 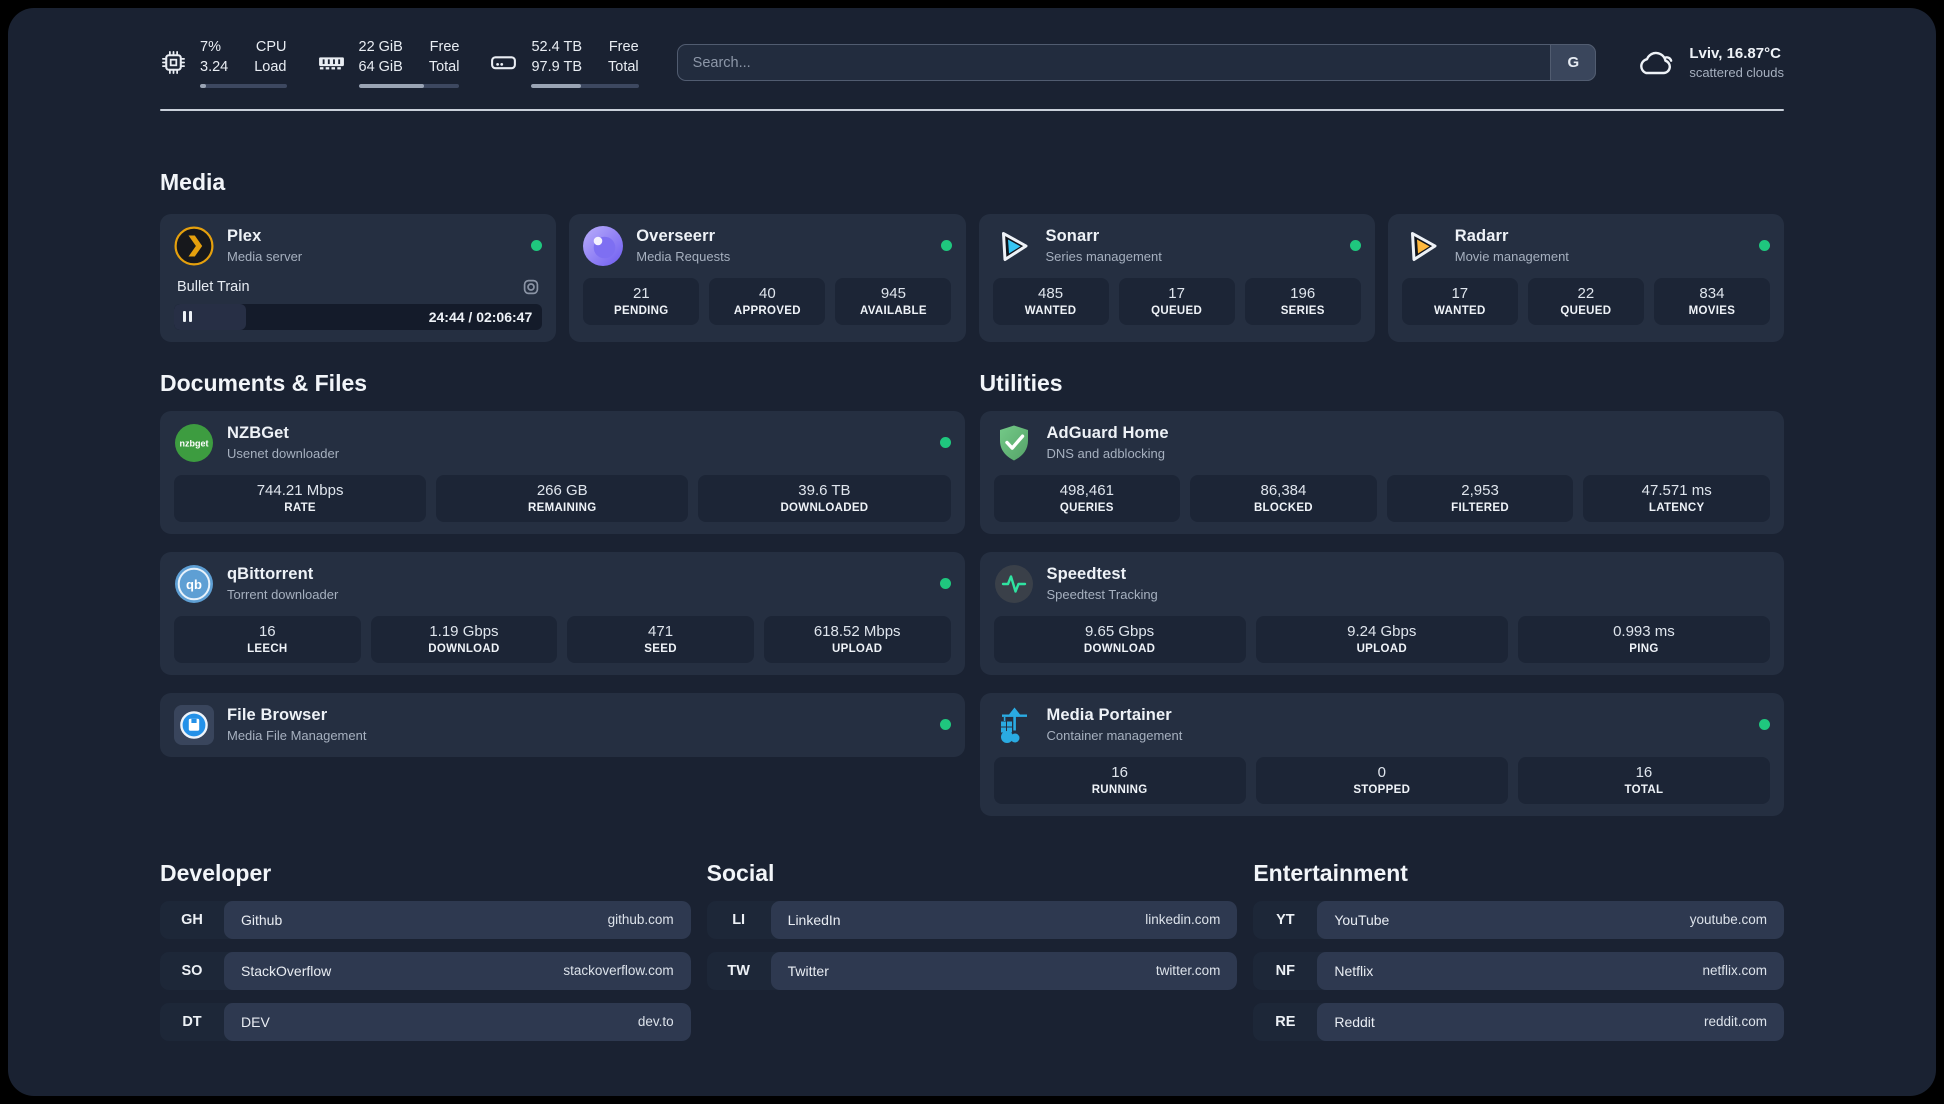 I want to click on storage-free-value: 52.4 TB, so click(x=557, y=47).